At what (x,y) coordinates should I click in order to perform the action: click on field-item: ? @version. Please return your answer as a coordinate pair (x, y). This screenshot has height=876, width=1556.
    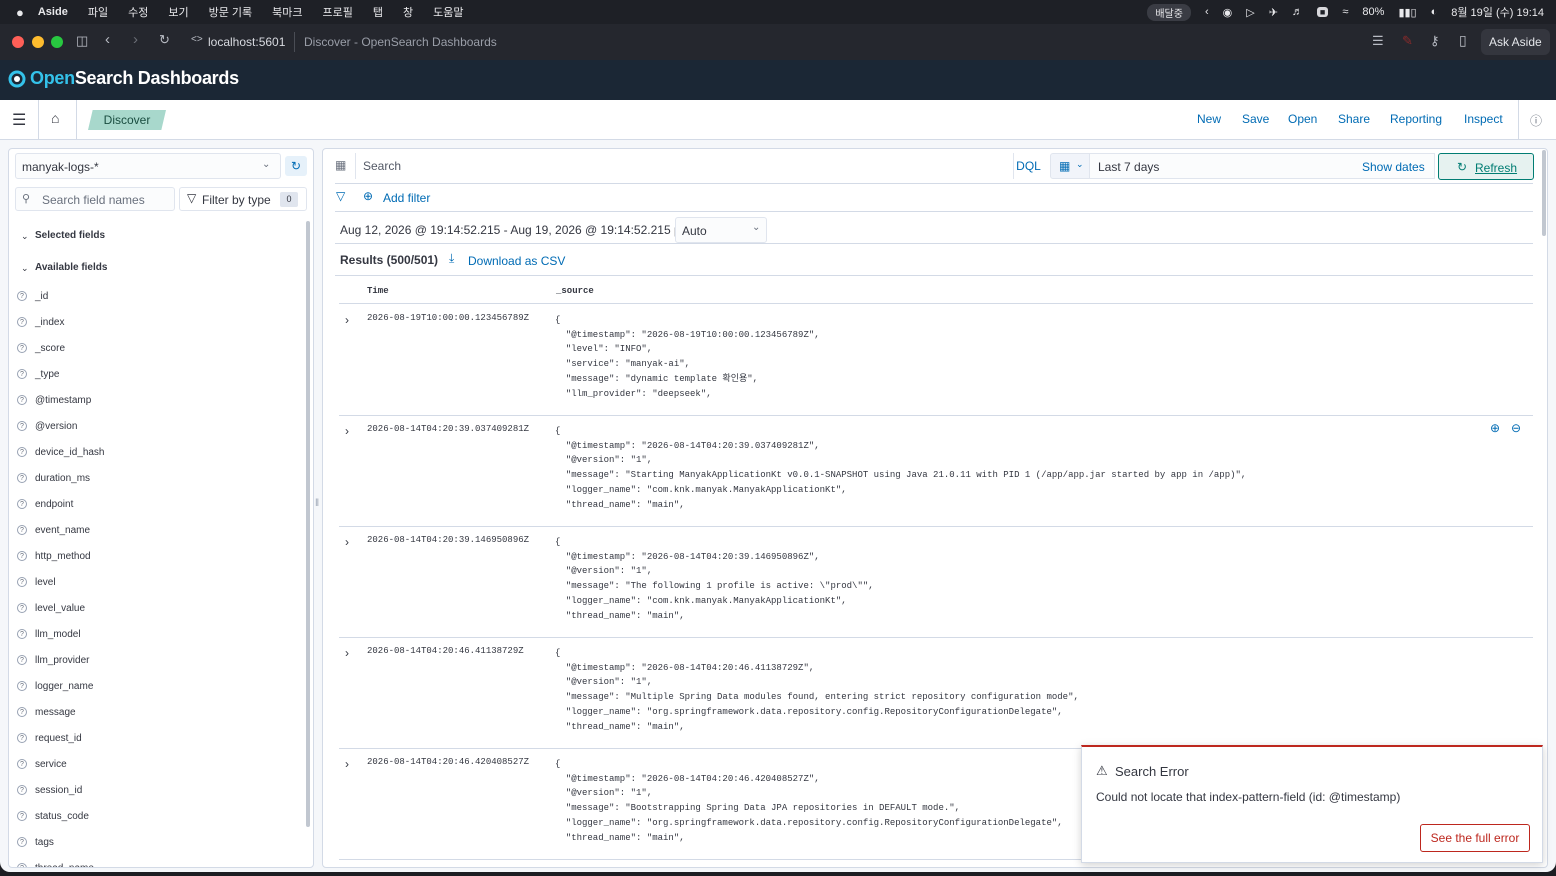
    Looking at the image, I should click on (47, 426).